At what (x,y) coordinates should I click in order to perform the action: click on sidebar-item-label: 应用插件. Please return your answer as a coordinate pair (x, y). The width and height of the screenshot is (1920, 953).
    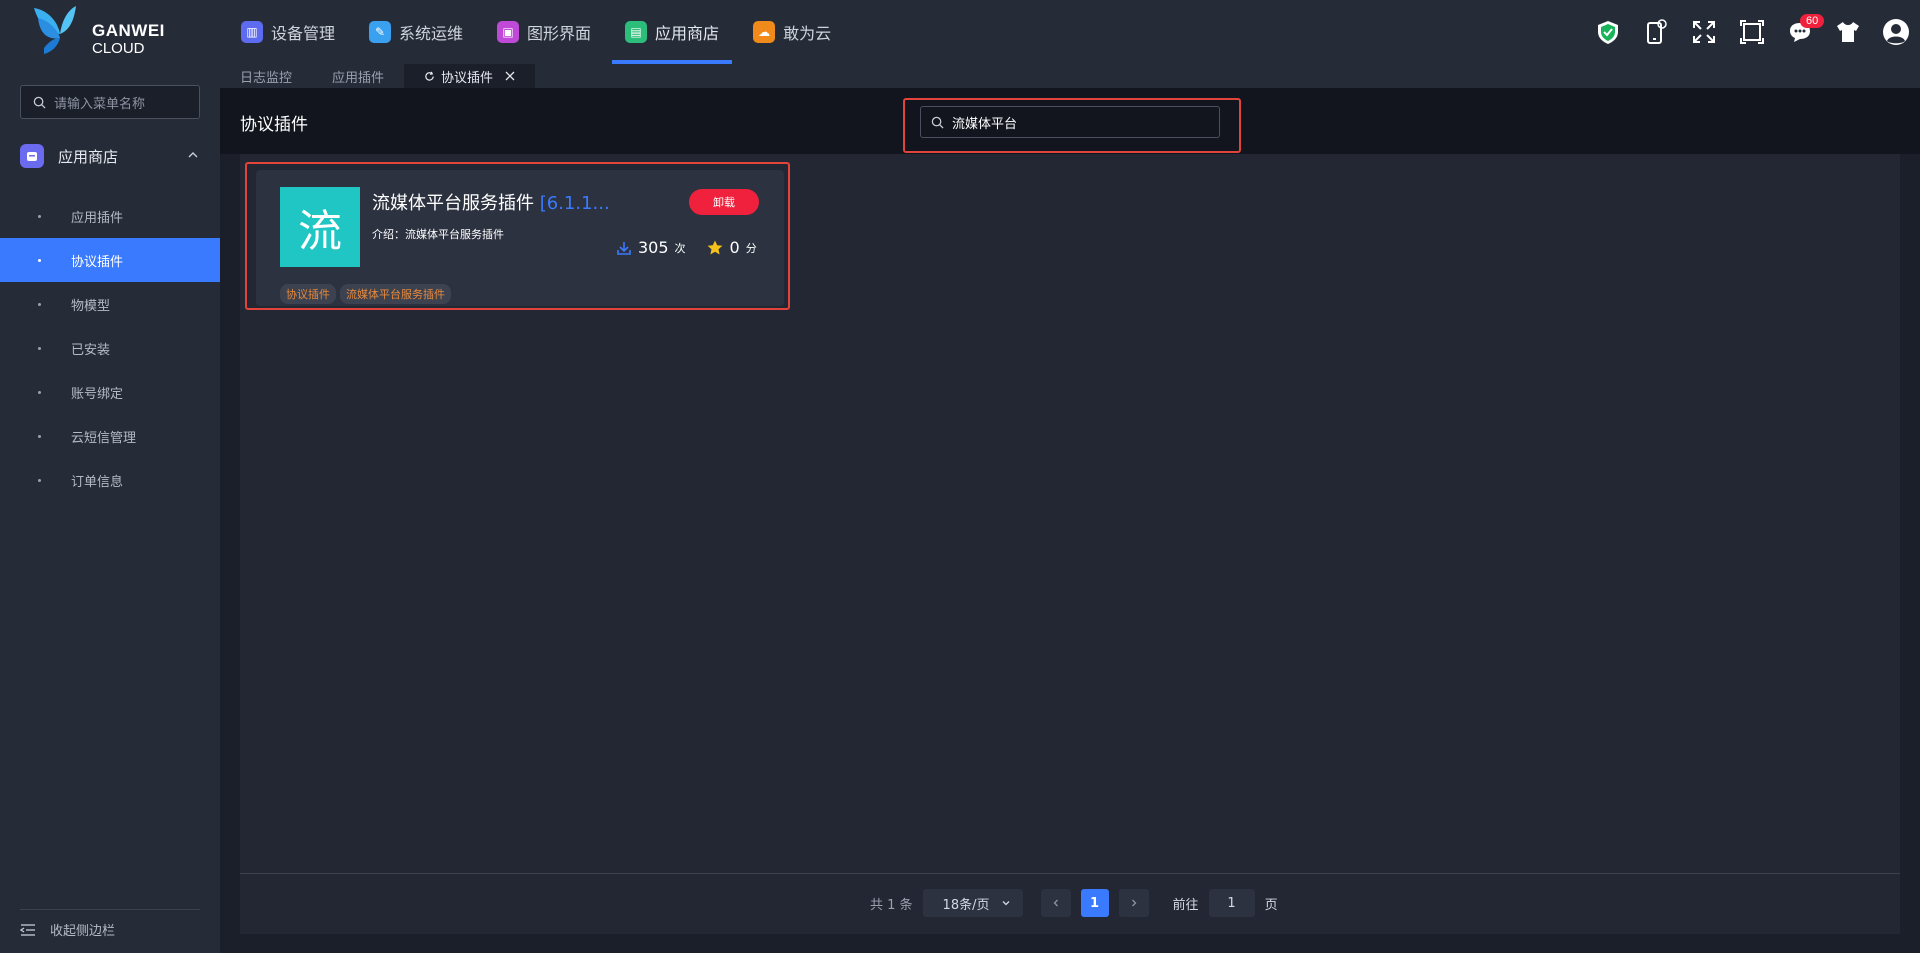
    Looking at the image, I should click on (97, 218).